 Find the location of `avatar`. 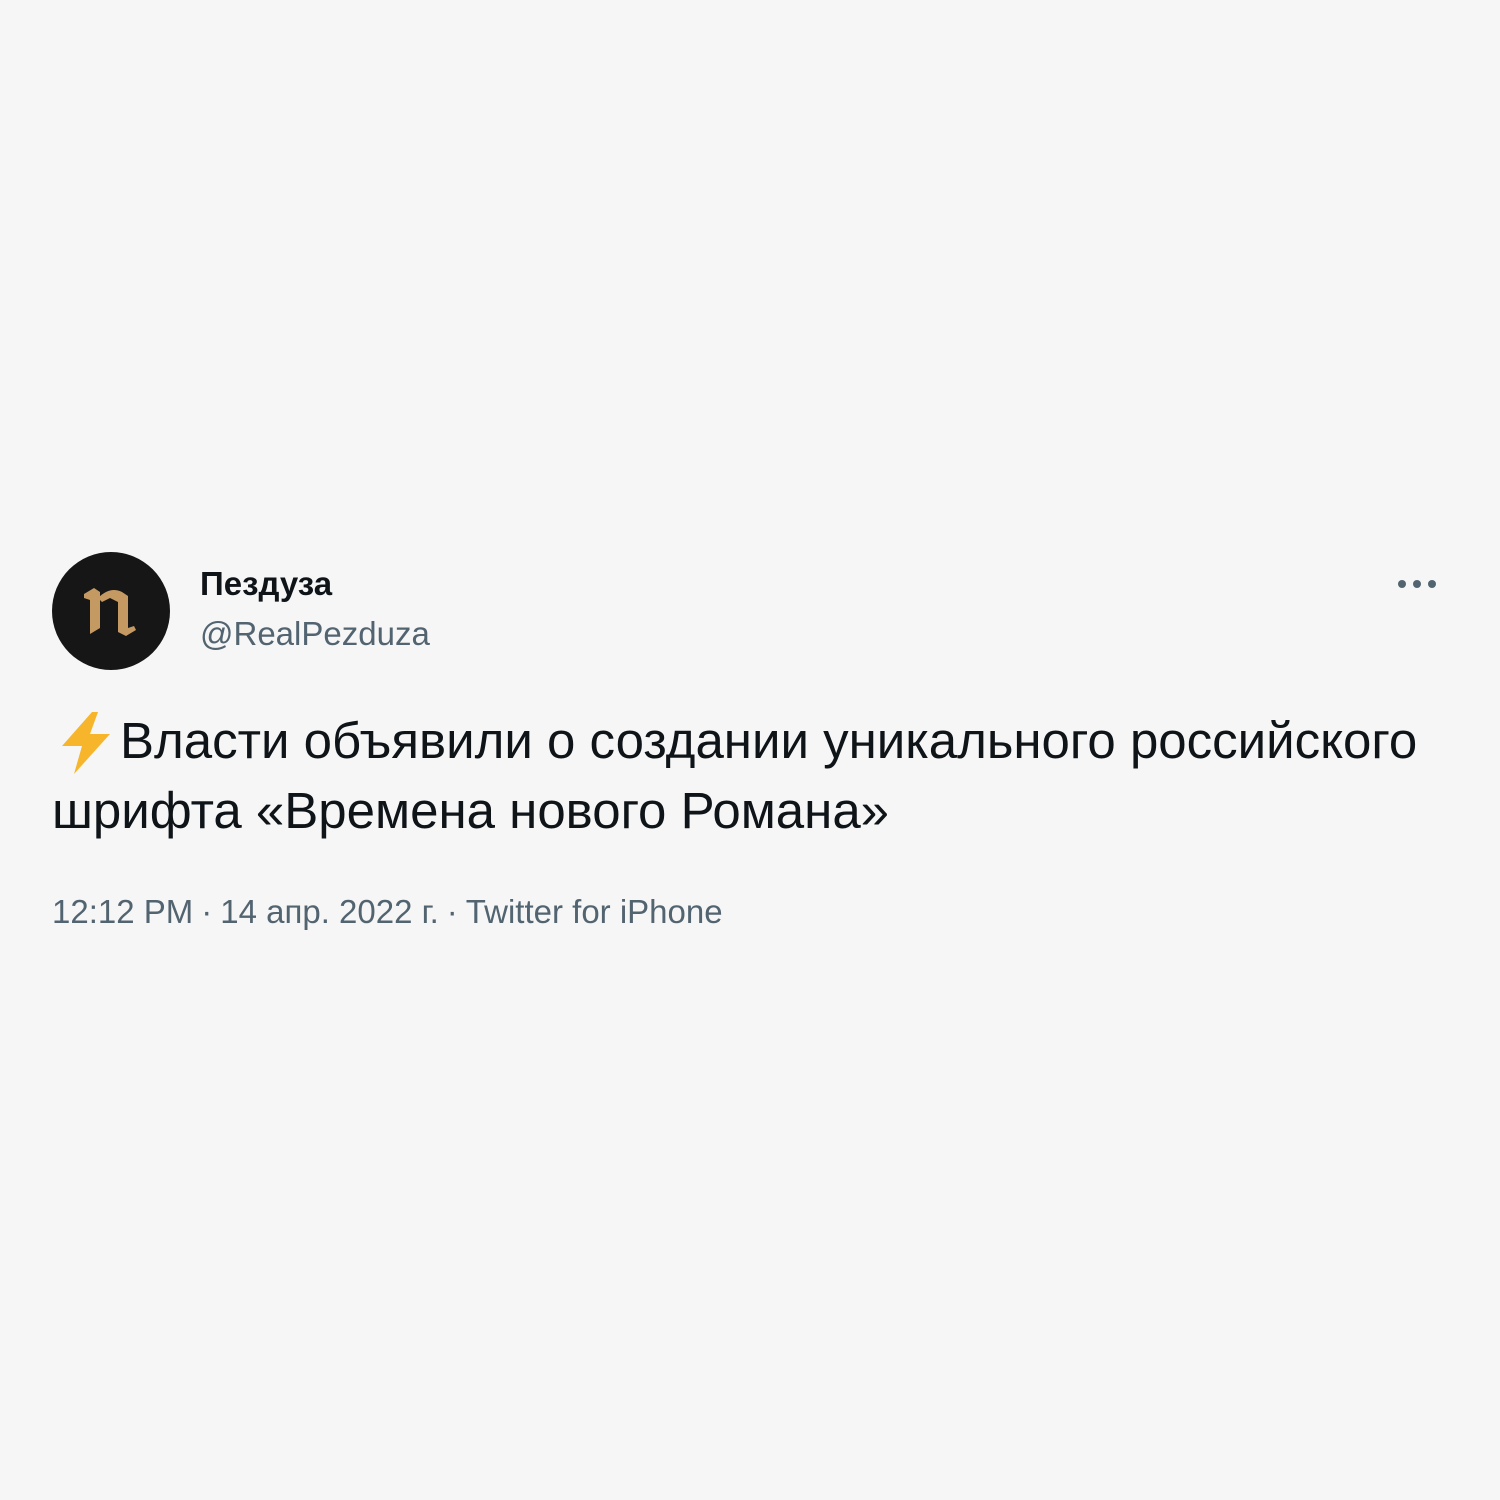

avatar is located at coordinates (111, 611).